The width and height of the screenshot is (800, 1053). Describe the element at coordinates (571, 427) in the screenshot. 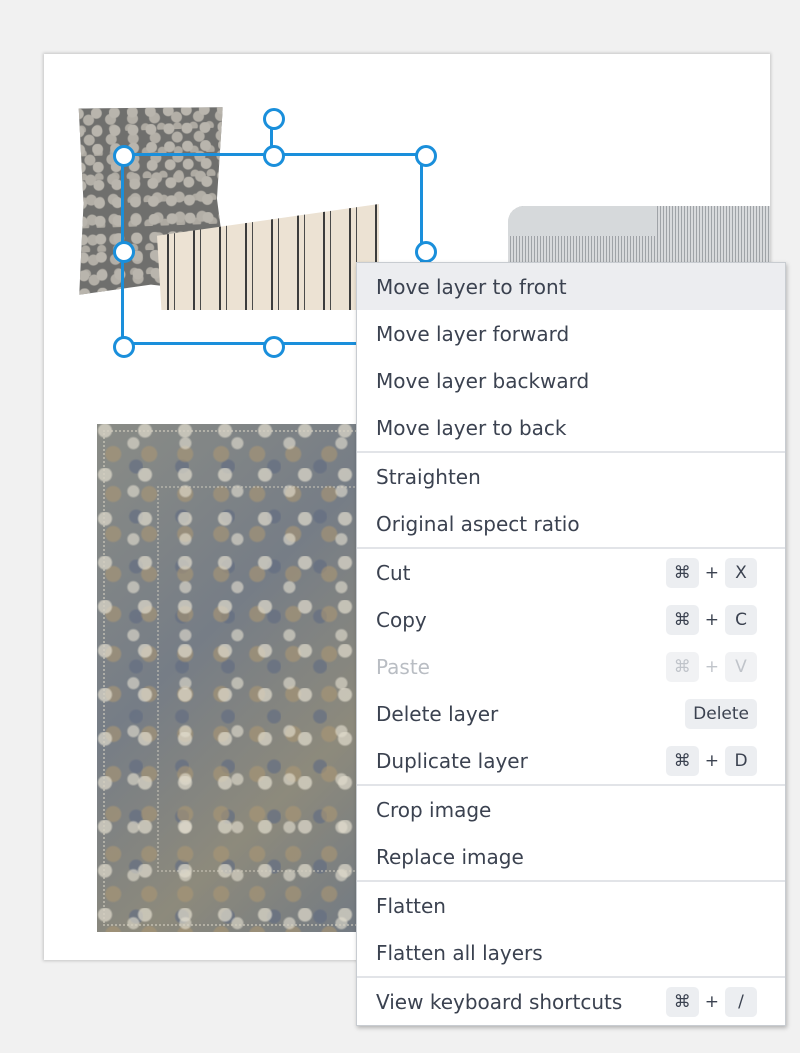

I see `menu-item-move-layer-to-back: Move layer to back` at that location.